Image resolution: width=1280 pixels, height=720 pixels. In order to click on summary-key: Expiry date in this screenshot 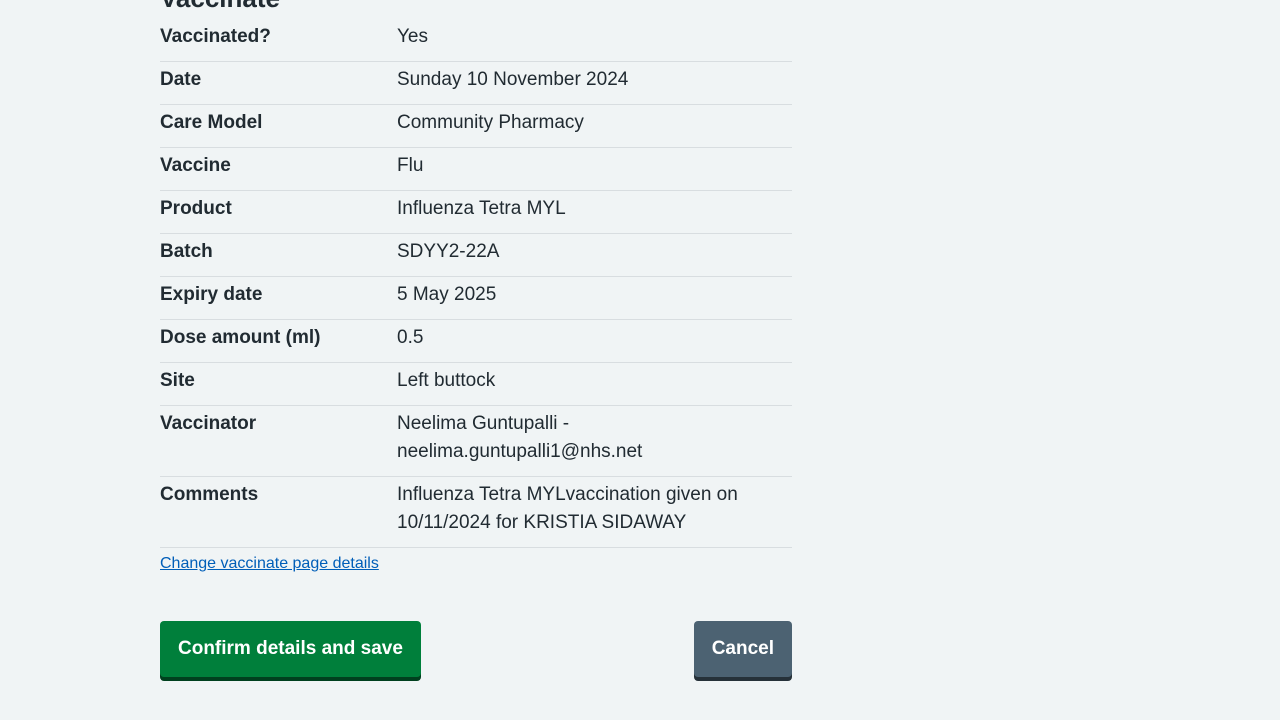, I will do `click(211, 294)`.